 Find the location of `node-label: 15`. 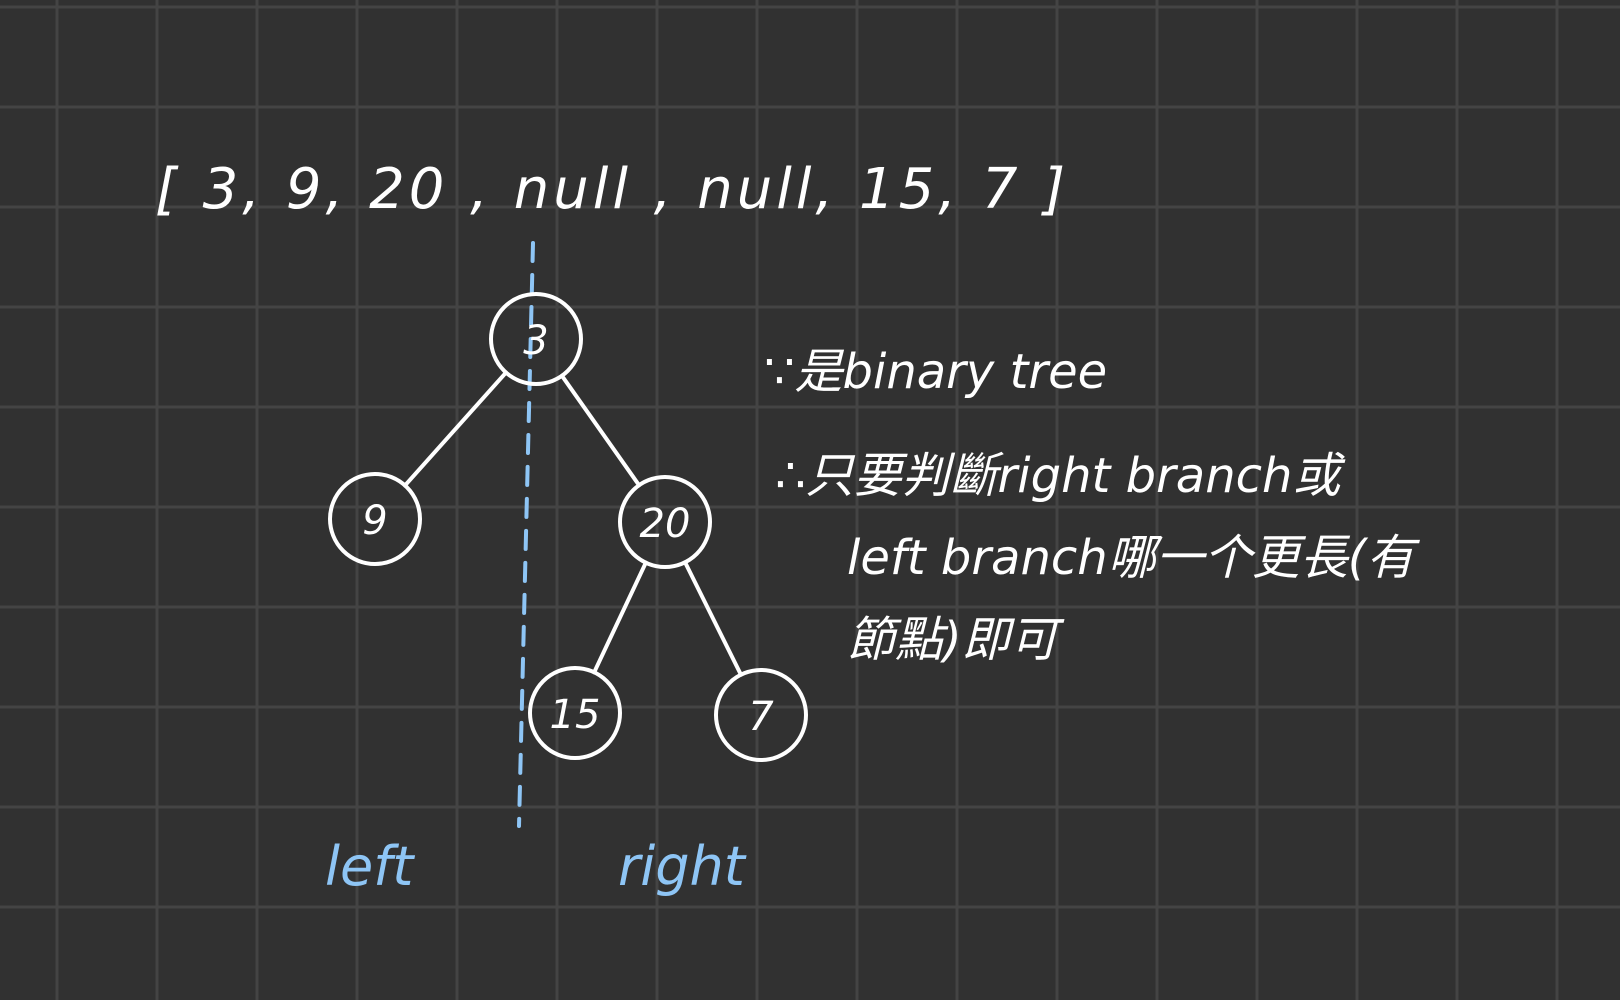

node-label: 15 is located at coordinates (575, 715).